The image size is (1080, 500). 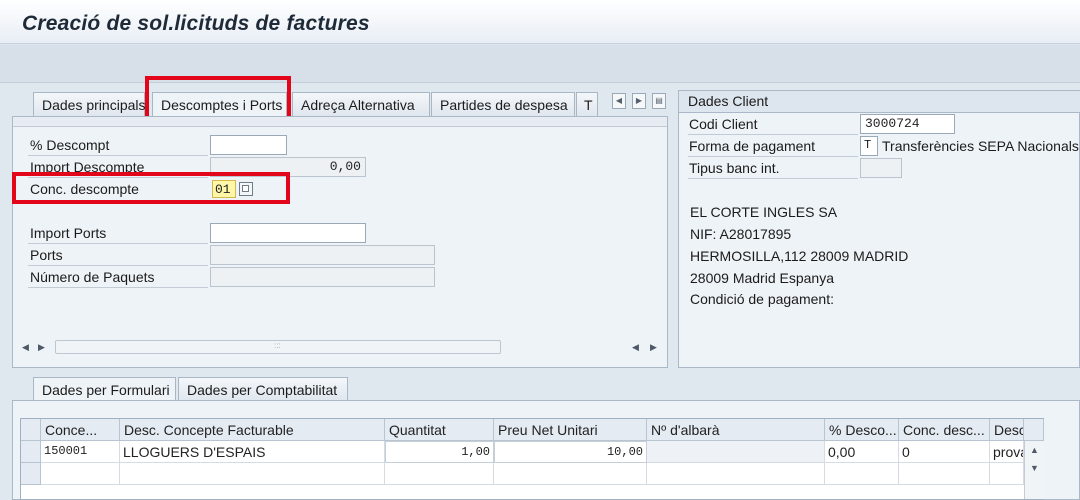 I want to click on client-address-line1: HERMOSILLA,112 28009 MADRID, so click(x=799, y=256).